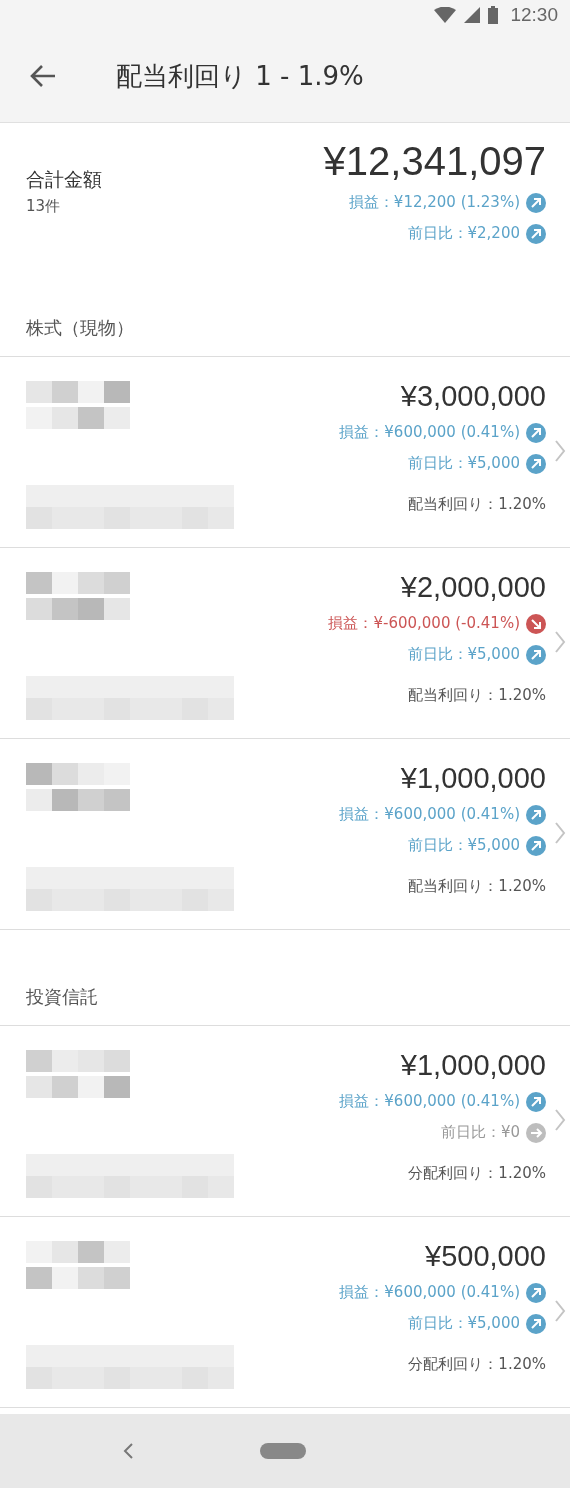  I want to click on profit-text: 損益：¥-600,000 (-0.41%), so click(424, 623).